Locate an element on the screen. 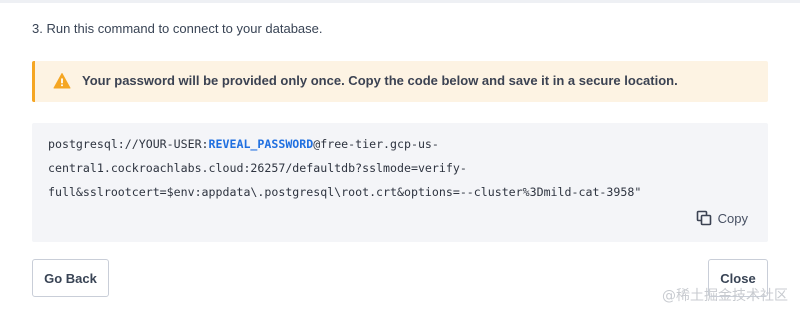 Image resolution: width=800 pixels, height=315 pixels. warning-icon is located at coordinates (62, 81).